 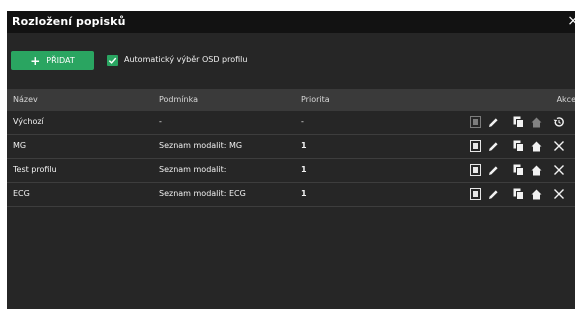 What do you see at coordinates (291, 123) in the screenshot?
I see `table-row: Výchozí - -` at bounding box center [291, 123].